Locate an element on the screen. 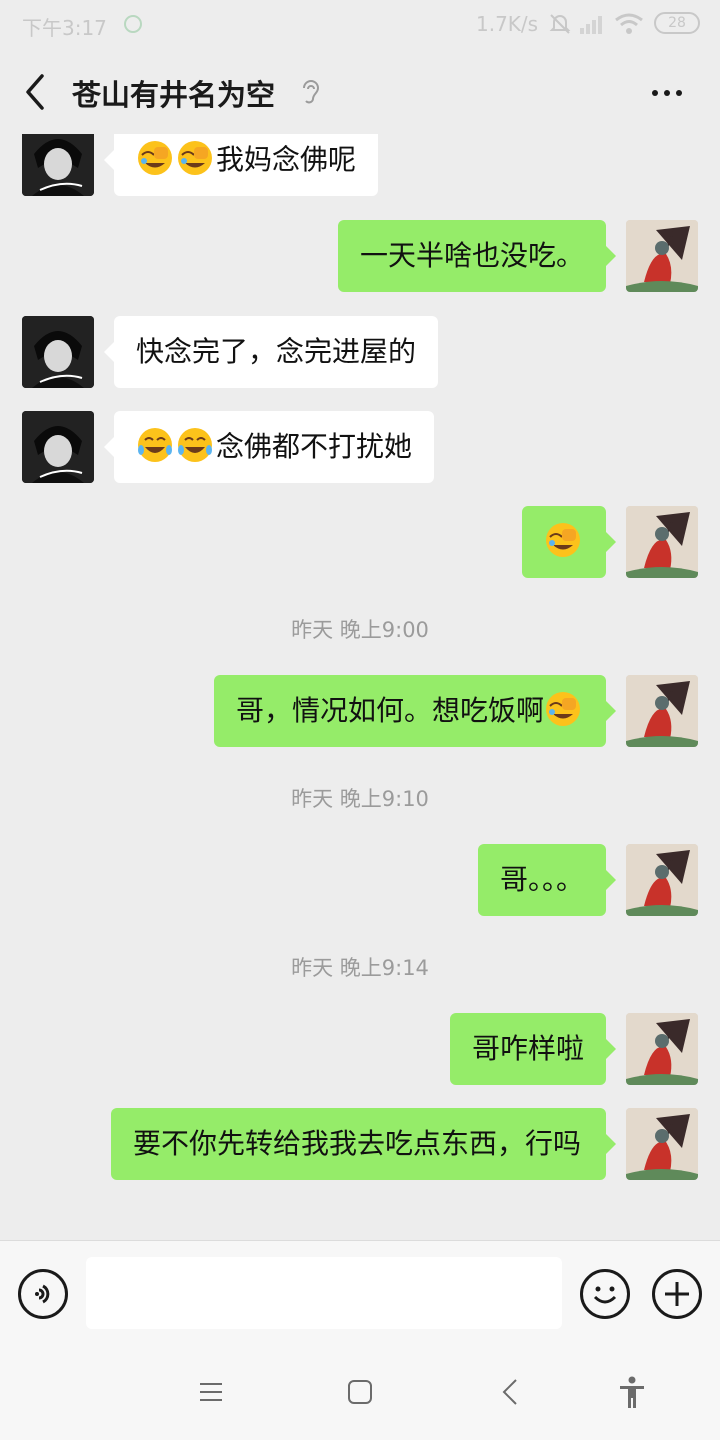  message-bubble-sent: 哥。。。 is located at coordinates (547, 880).